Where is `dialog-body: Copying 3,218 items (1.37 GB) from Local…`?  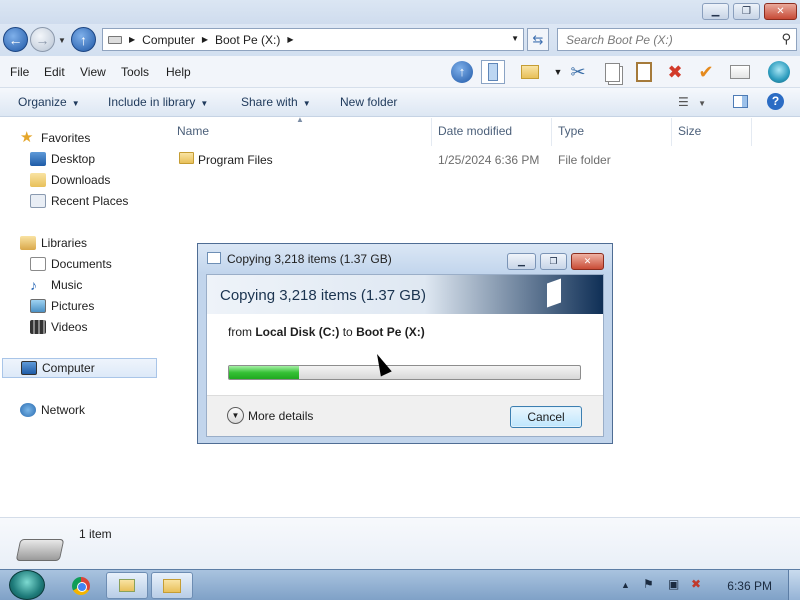
dialog-body: Copying 3,218 items (1.37 GB) from Local… is located at coordinates (405, 355).